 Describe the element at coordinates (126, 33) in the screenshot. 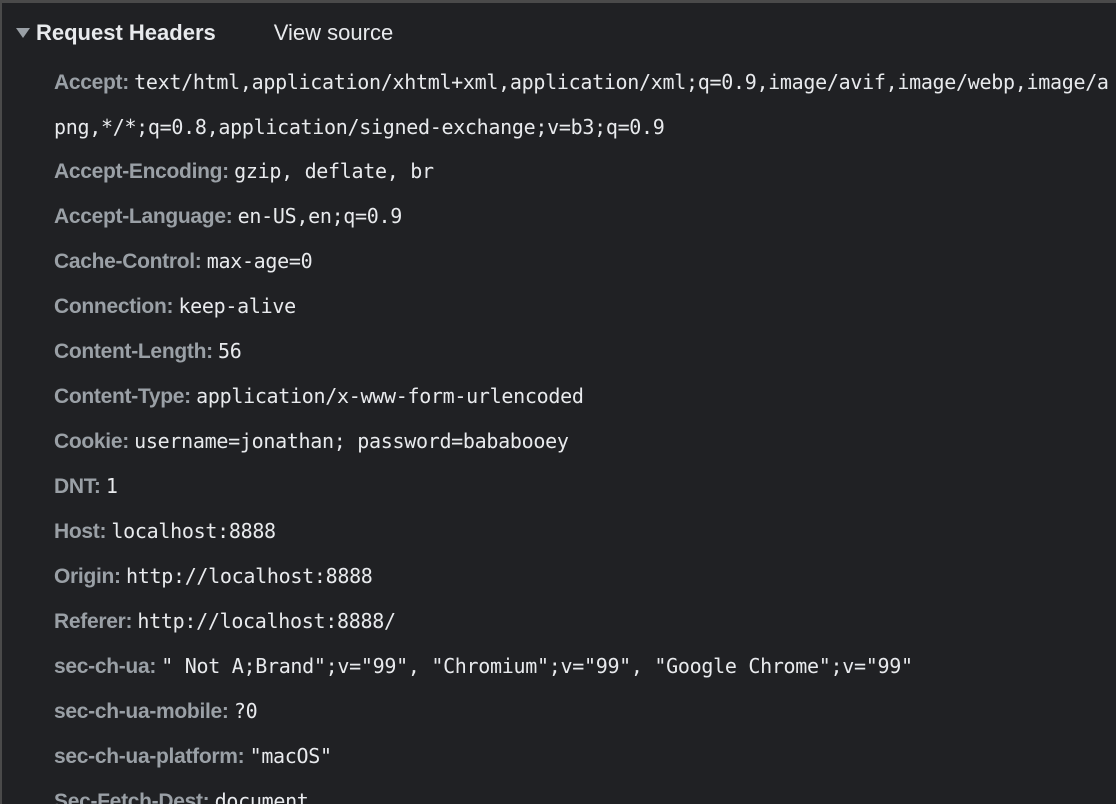

I see `section-title: Request Headers` at that location.